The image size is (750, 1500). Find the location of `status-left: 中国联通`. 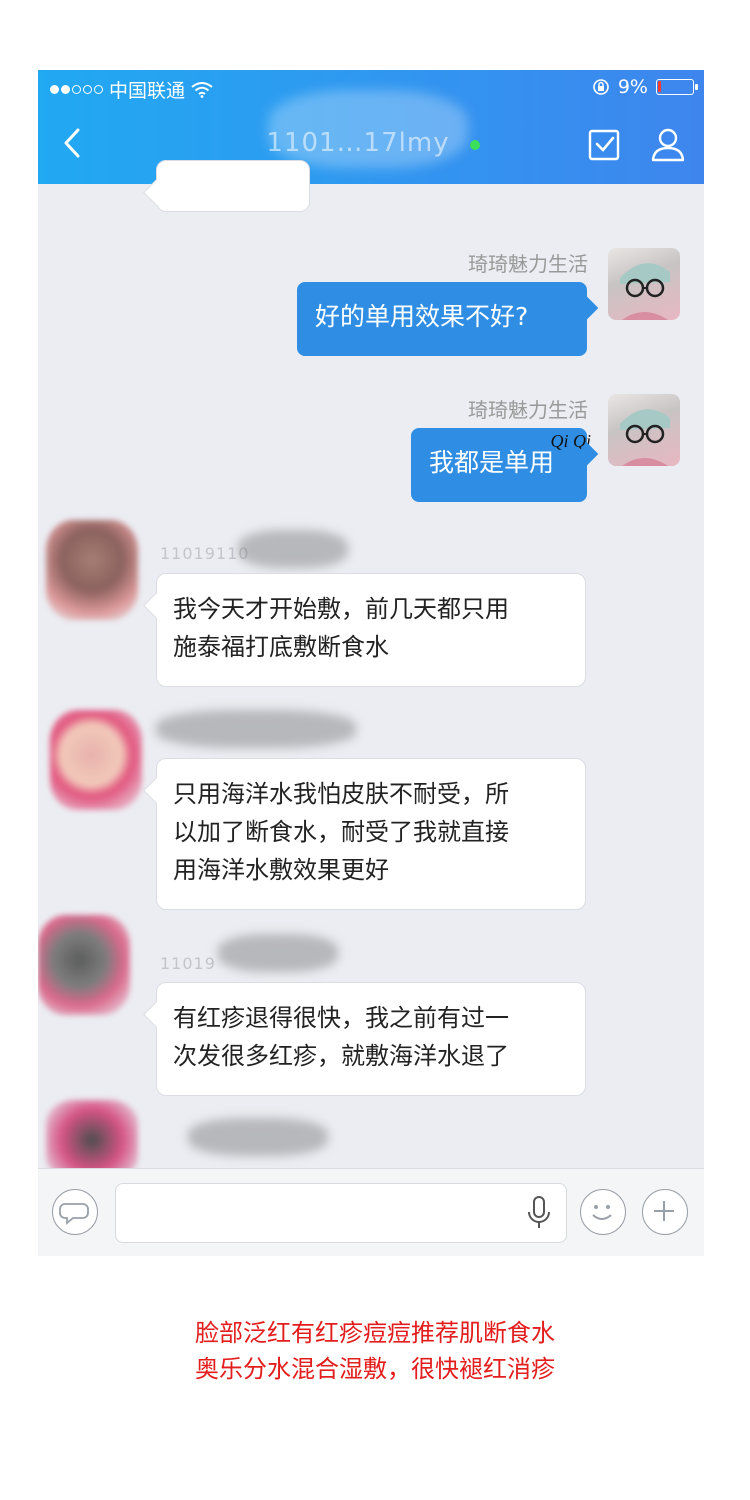

status-left: 中国联通 is located at coordinates (131, 89).